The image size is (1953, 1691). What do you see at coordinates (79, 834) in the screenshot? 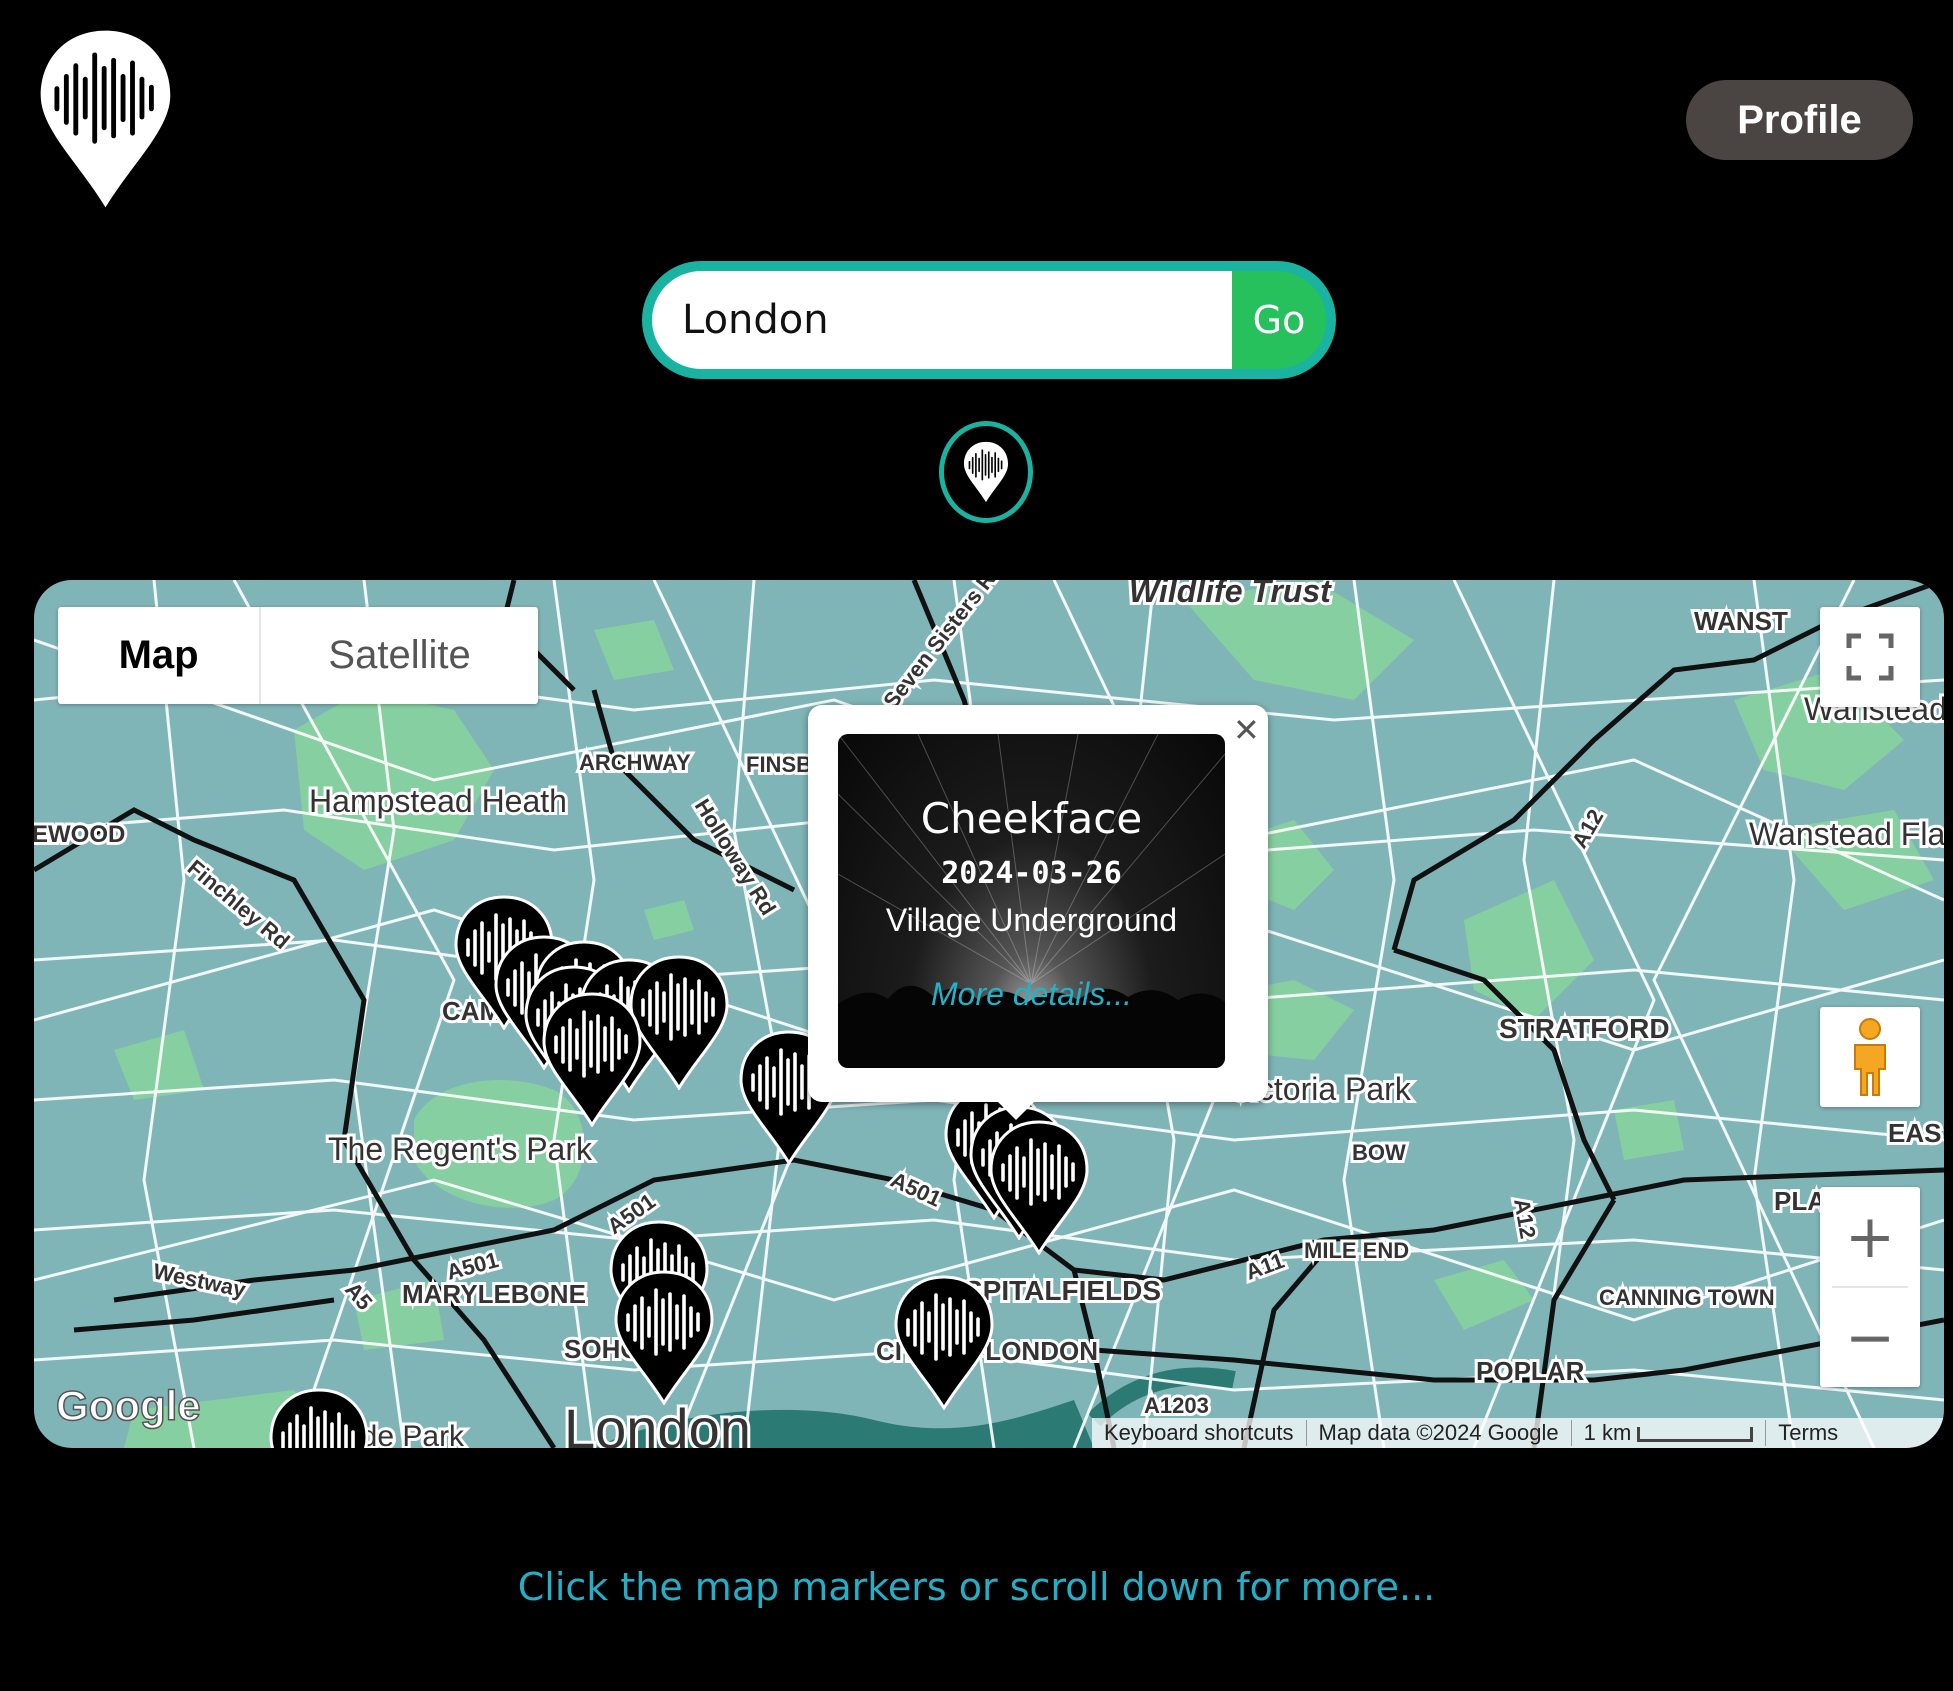
I see `label-ewood: EWOOD` at bounding box center [79, 834].